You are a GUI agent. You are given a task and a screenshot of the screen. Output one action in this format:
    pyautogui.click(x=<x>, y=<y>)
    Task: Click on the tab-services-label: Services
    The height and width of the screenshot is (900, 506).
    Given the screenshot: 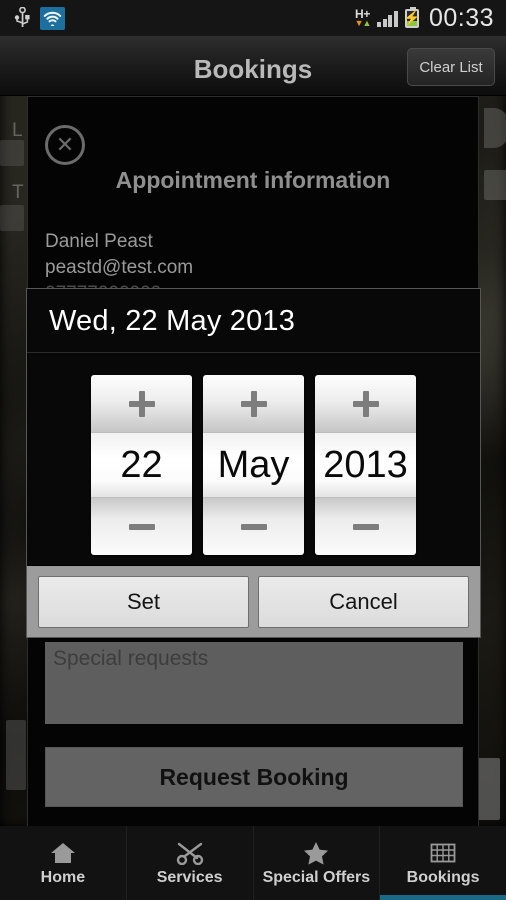 What is the action you would take?
    pyautogui.click(x=189, y=877)
    